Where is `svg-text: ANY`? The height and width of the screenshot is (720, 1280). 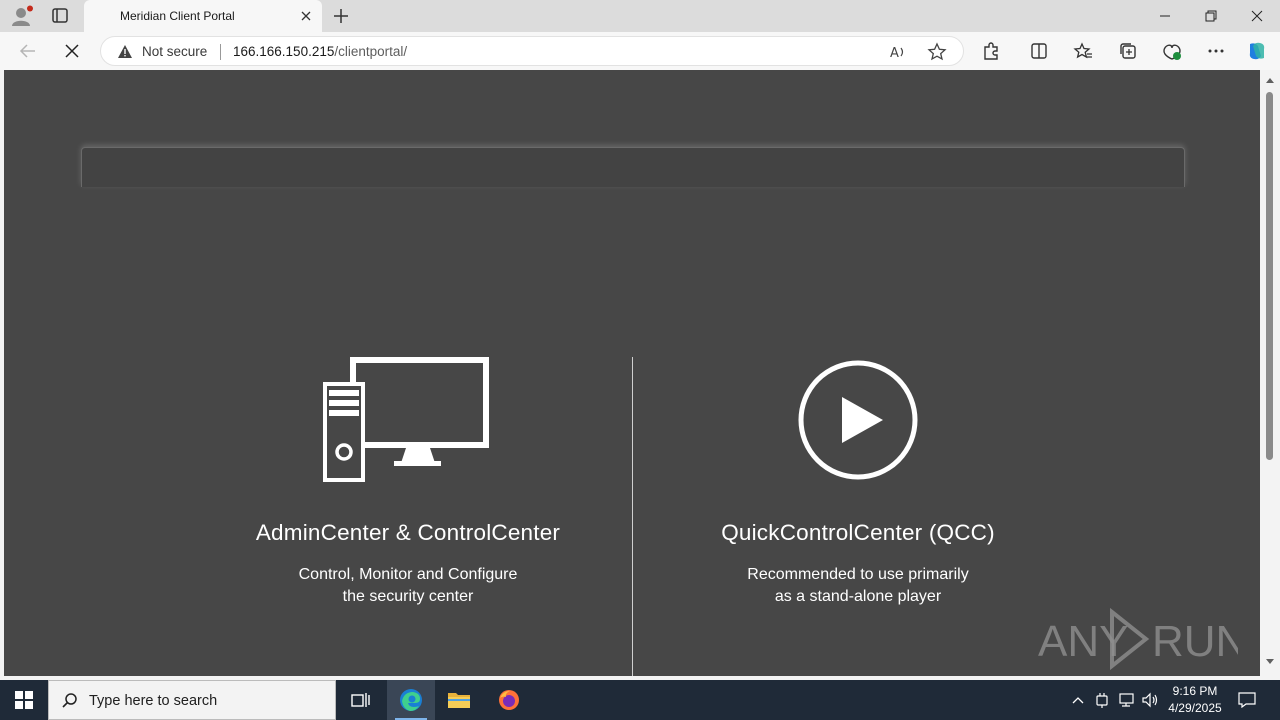 svg-text: ANY is located at coordinates (1083, 641).